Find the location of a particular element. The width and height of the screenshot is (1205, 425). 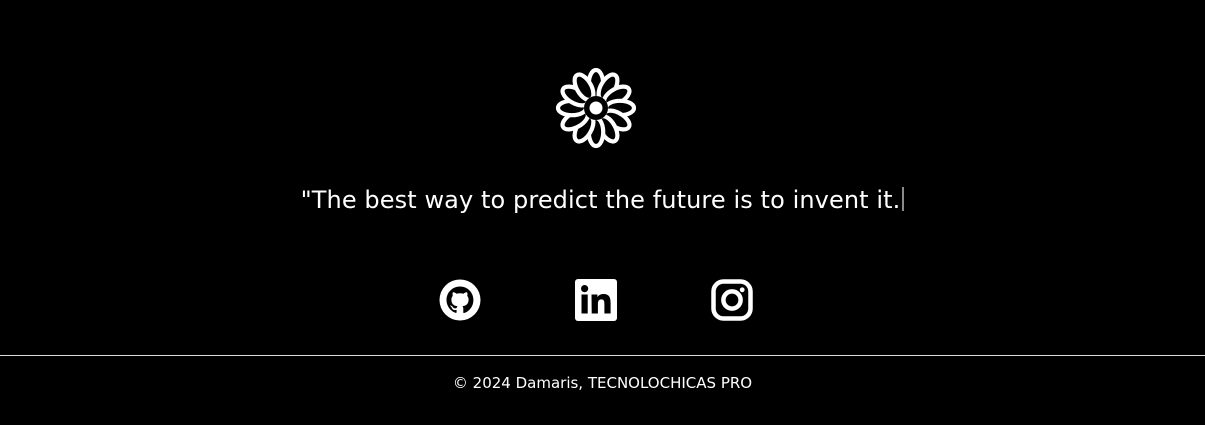

flower-logo-icon is located at coordinates (596, 108).